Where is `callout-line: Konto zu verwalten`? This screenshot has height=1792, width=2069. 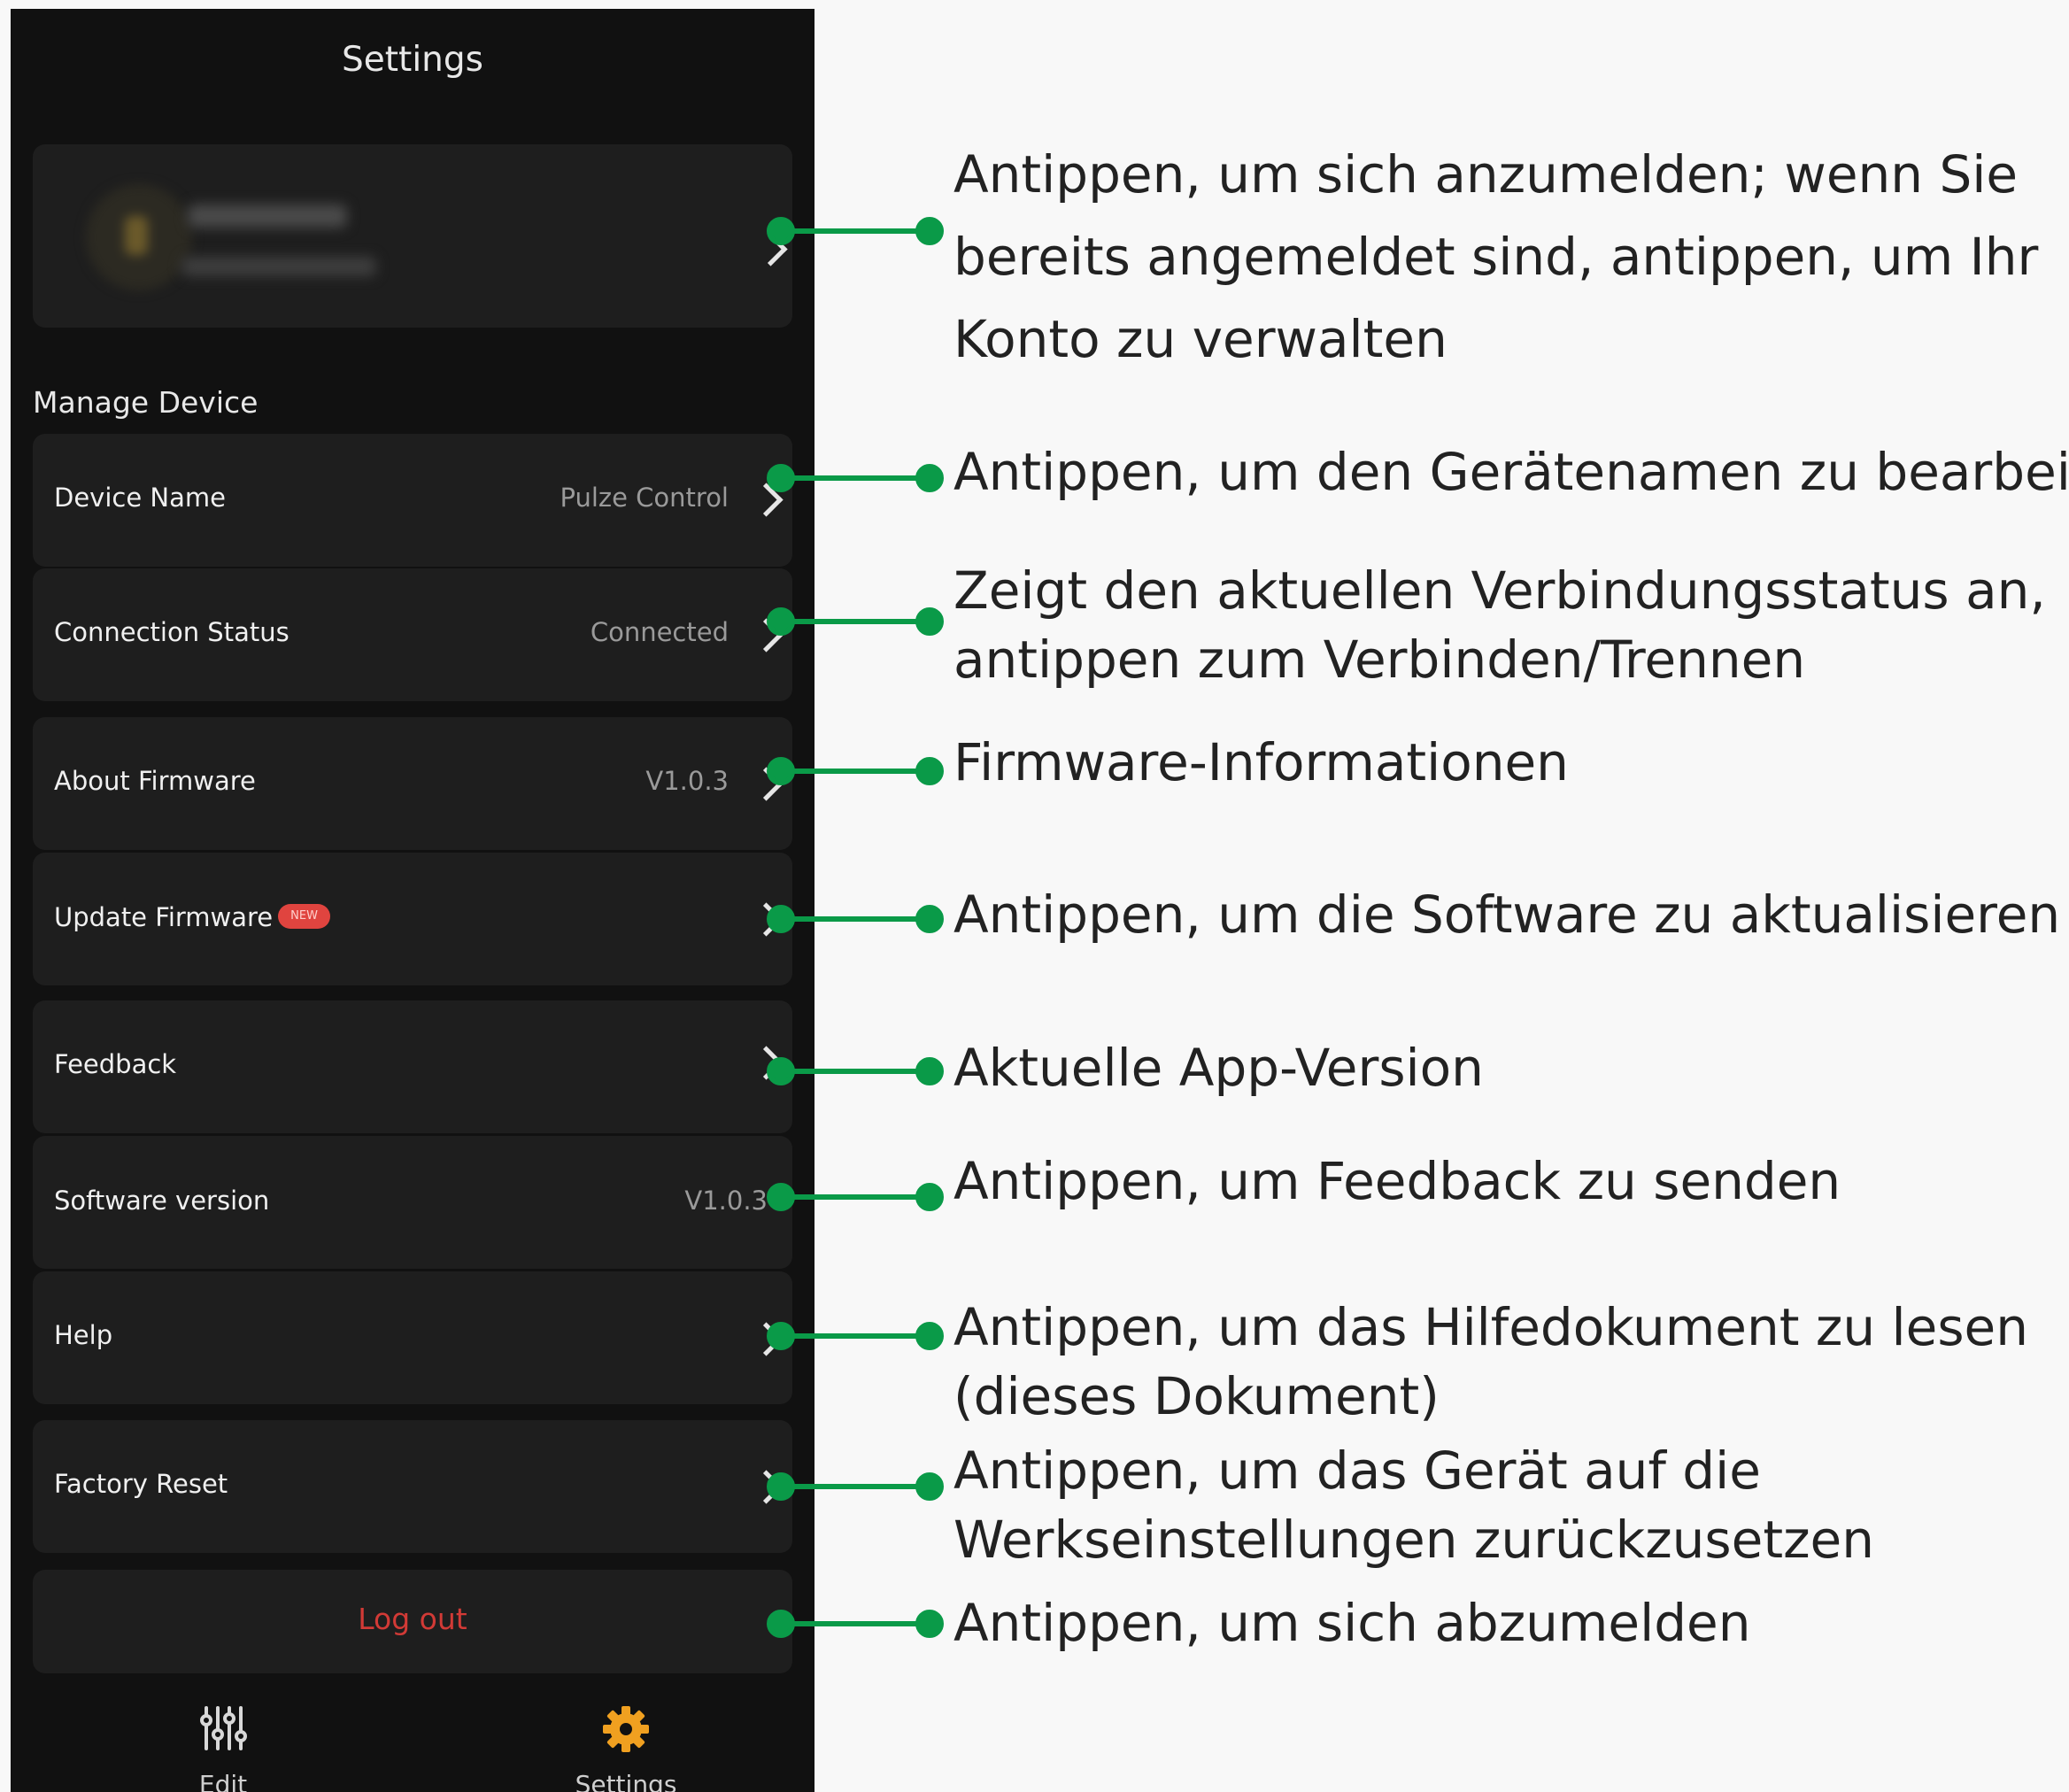
callout-line: Konto zu verwalten is located at coordinates (1200, 339).